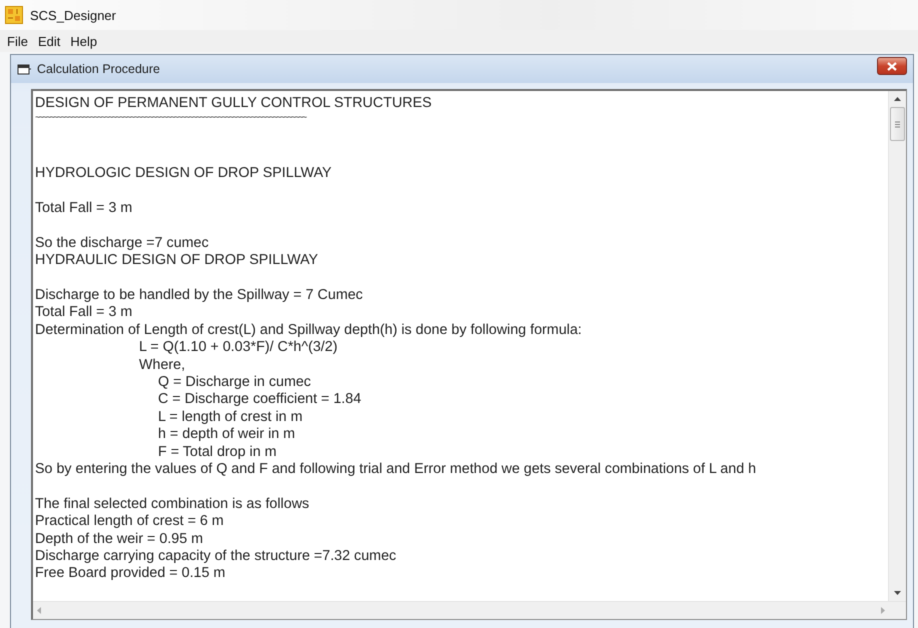  I want to click on formula-line: Where,, so click(162, 365).